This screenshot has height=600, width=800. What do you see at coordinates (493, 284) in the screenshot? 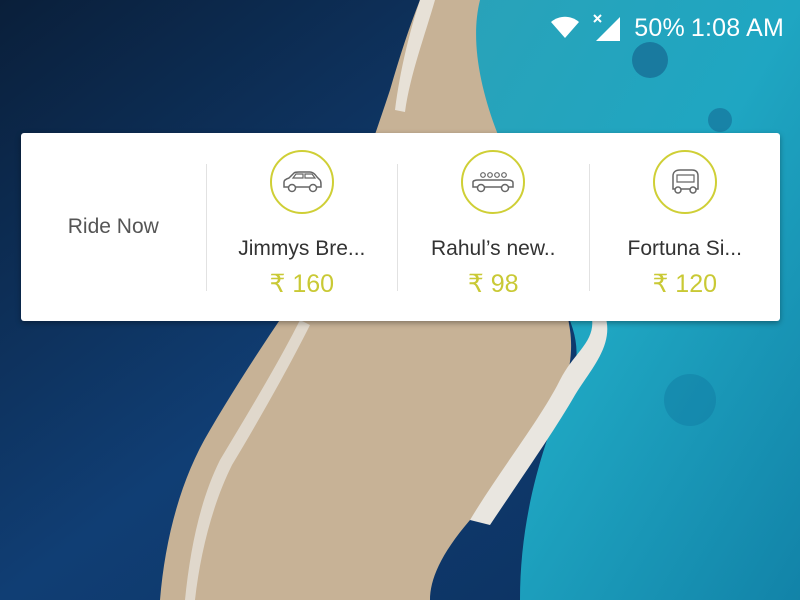
I see `fare-price: ₹ 98` at bounding box center [493, 284].